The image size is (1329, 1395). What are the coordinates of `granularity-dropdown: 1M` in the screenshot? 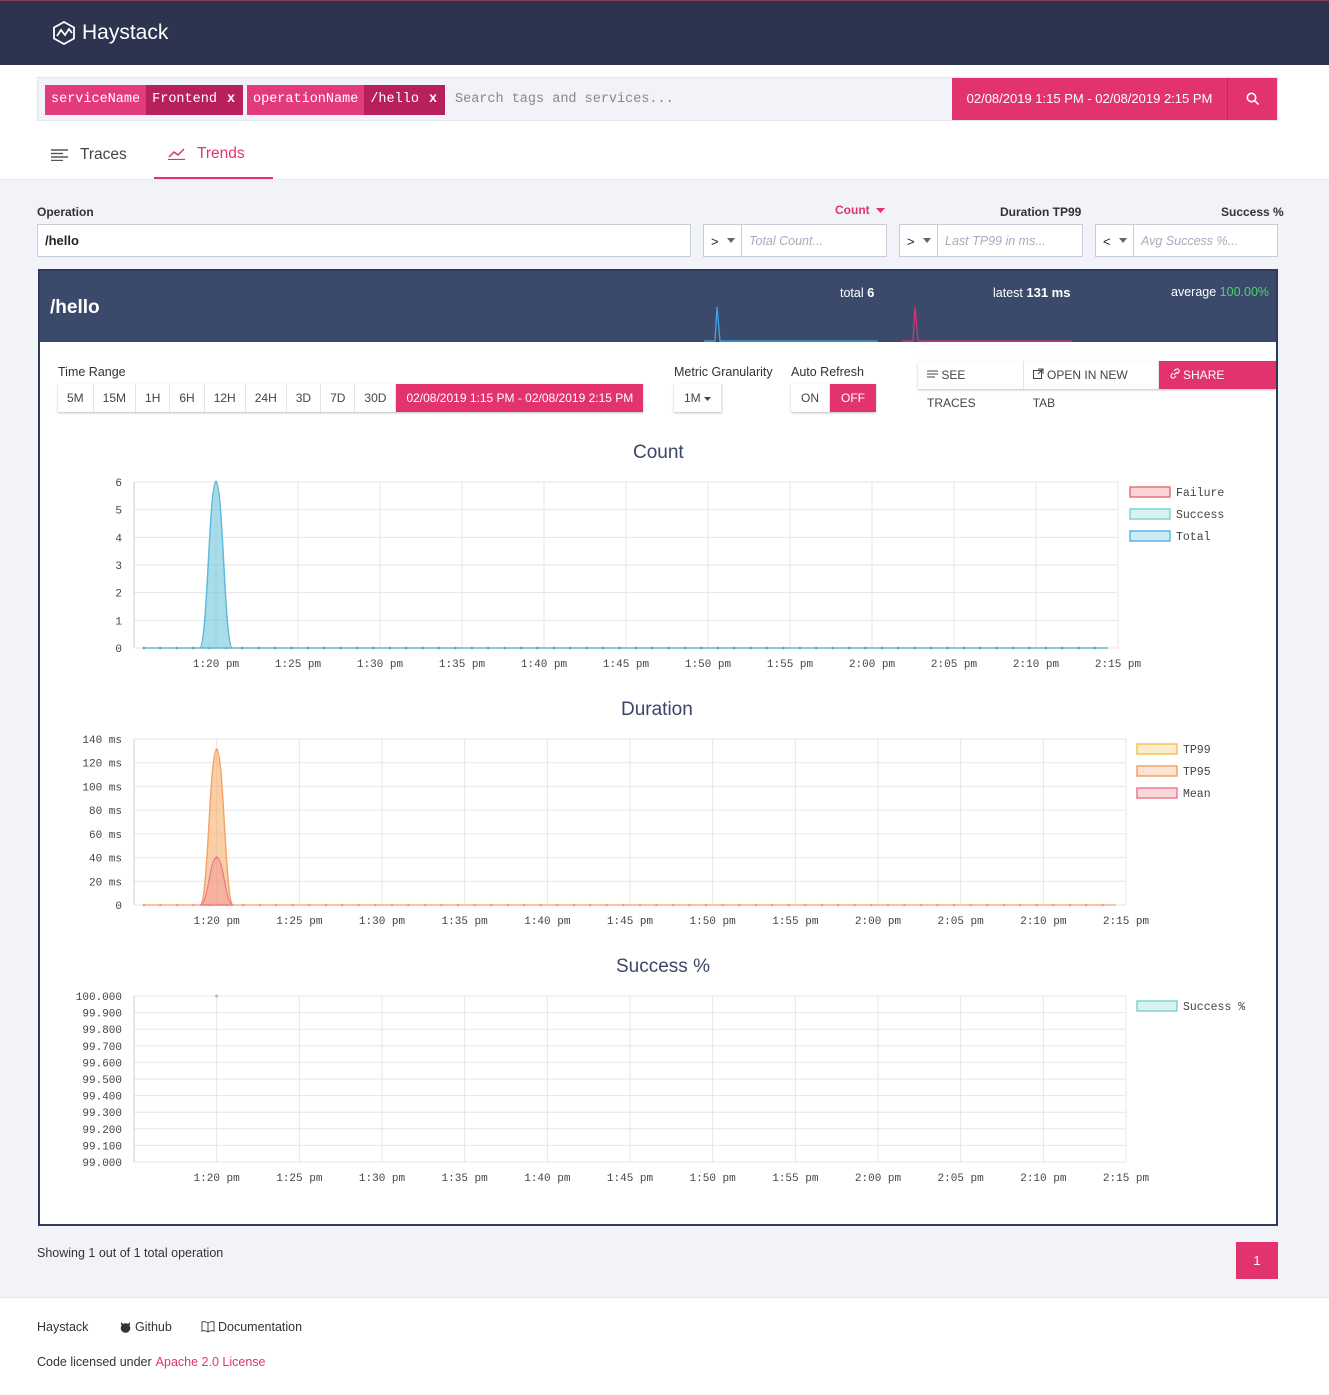 It's located at (698, 398).